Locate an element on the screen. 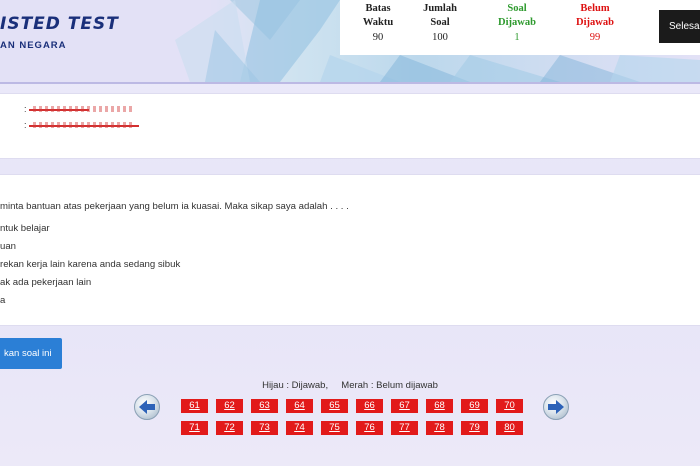  header-divider is located at coordinates (350, 83).